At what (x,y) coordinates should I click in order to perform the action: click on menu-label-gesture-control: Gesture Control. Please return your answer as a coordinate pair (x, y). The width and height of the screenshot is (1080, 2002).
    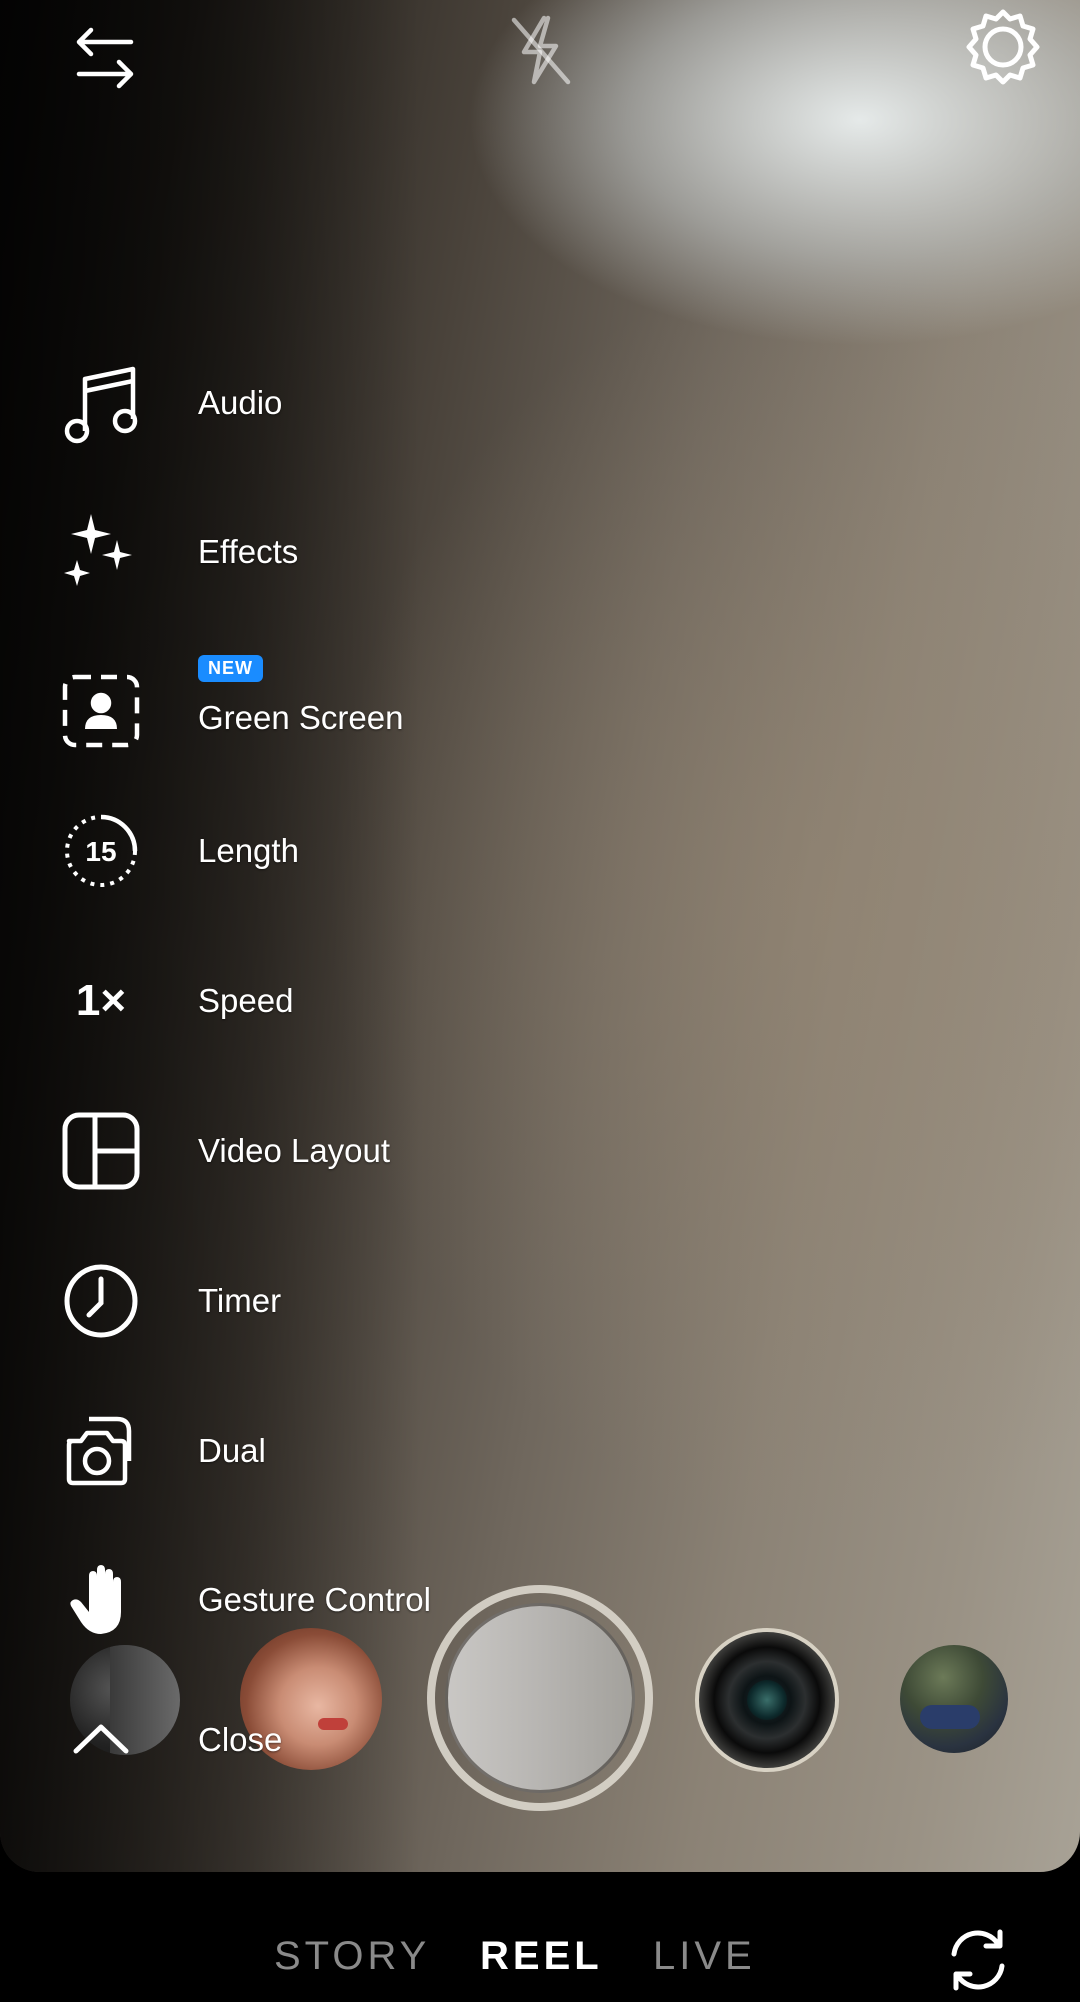
    Looking at the image, I should click on (314, 1599).